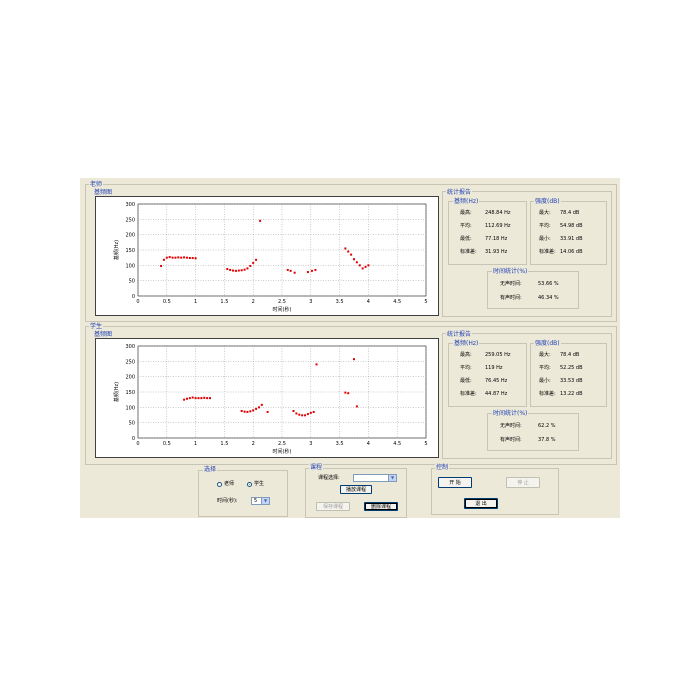  Describe the element at coordinates (511, 440) in the screenshot. I see `student-voiced-label: 有声时间:` at that location.